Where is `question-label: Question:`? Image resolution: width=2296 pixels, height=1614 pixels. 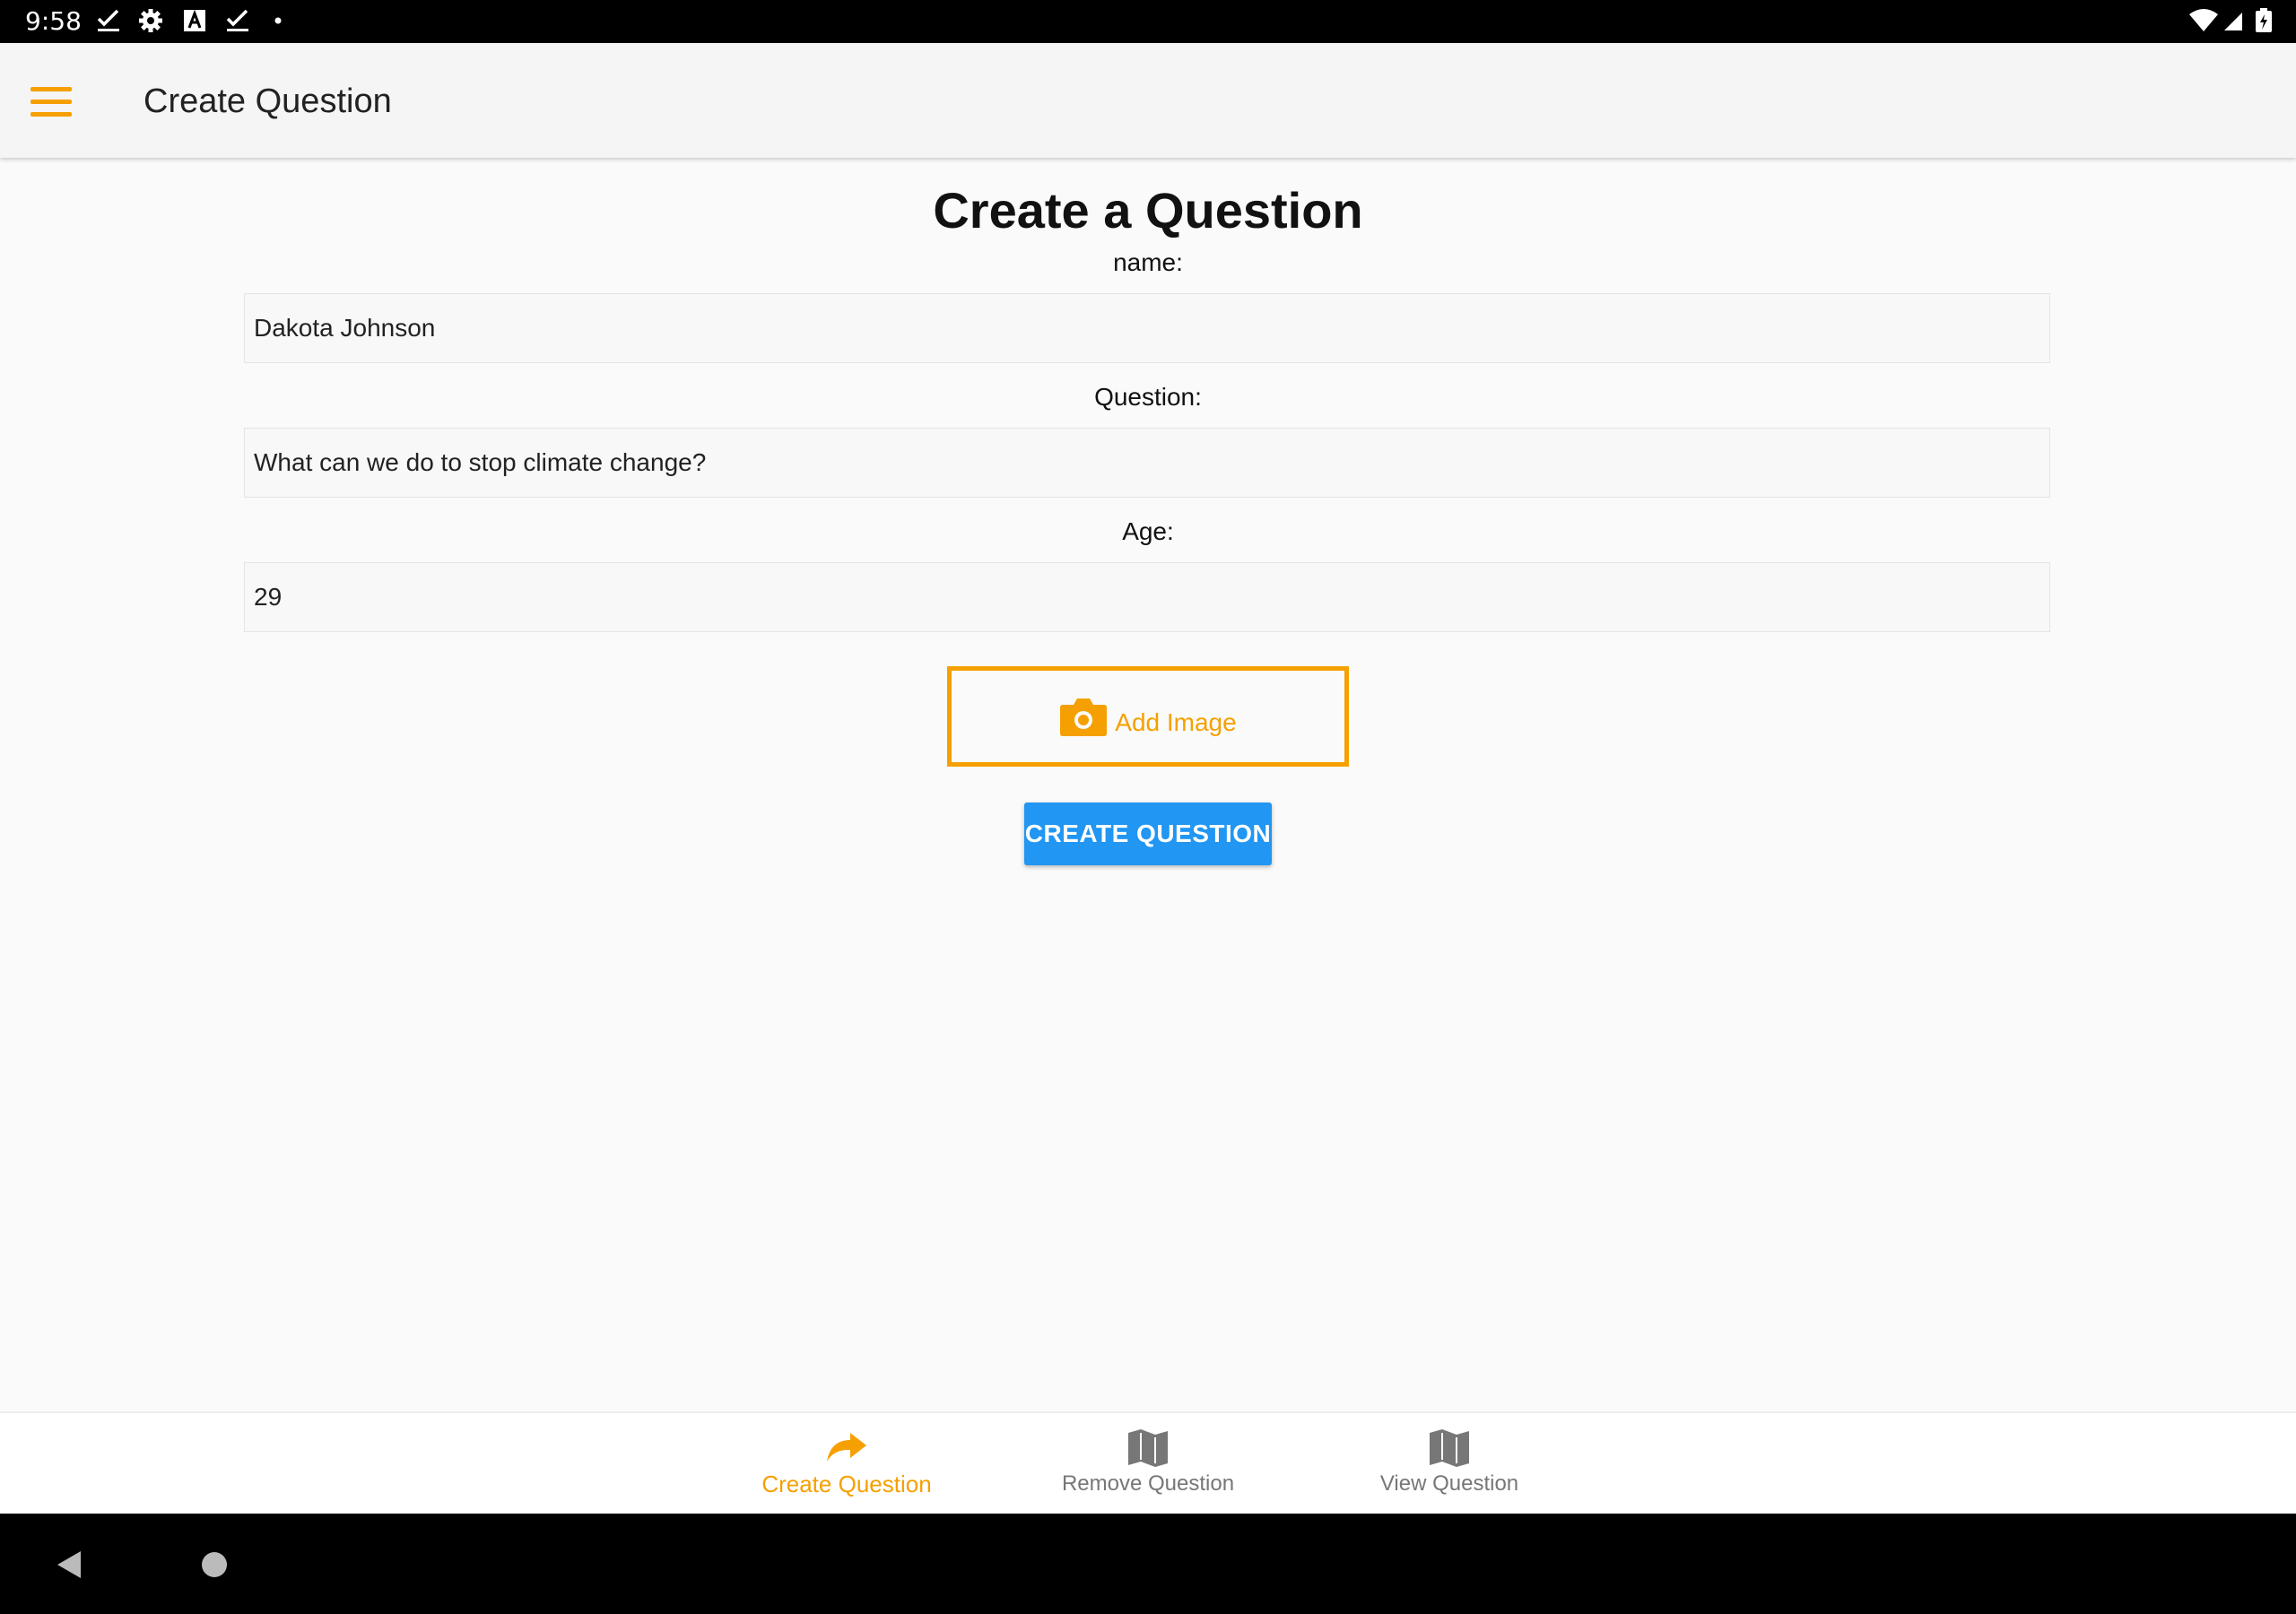
question-label: Question: is located at coordinates (1148, 397).